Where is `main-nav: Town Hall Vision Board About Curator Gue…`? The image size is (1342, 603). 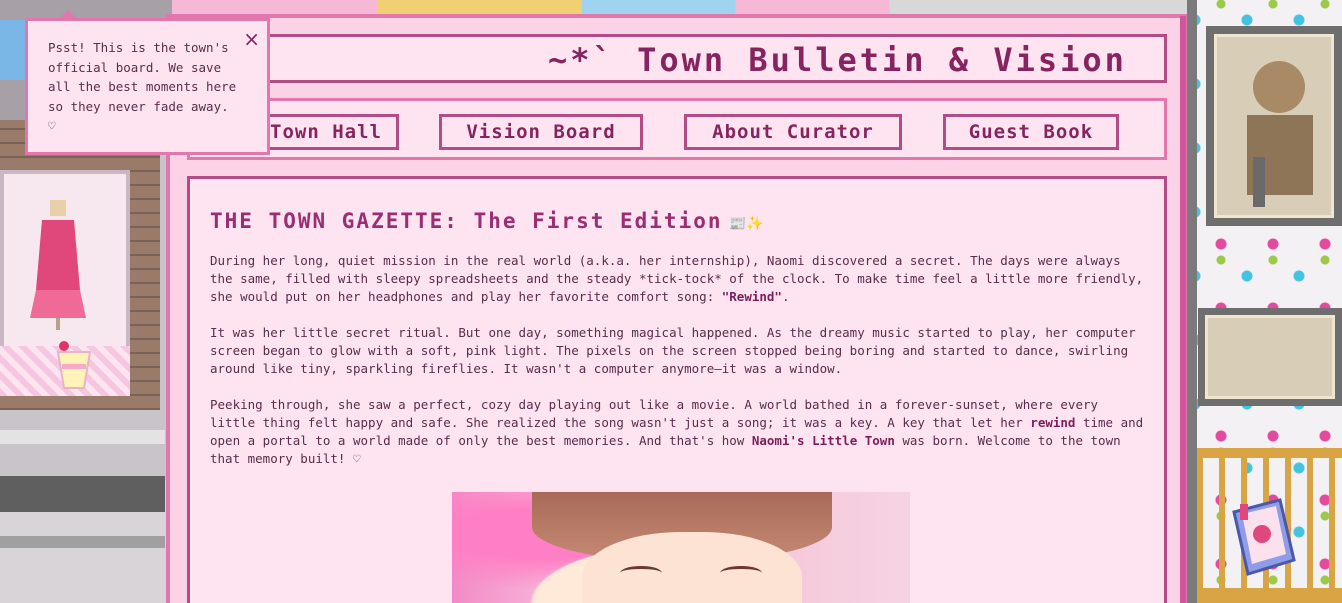 main-nav: Town Hall Vision Board About Curator Gue… is located at coordinates (677, 129).